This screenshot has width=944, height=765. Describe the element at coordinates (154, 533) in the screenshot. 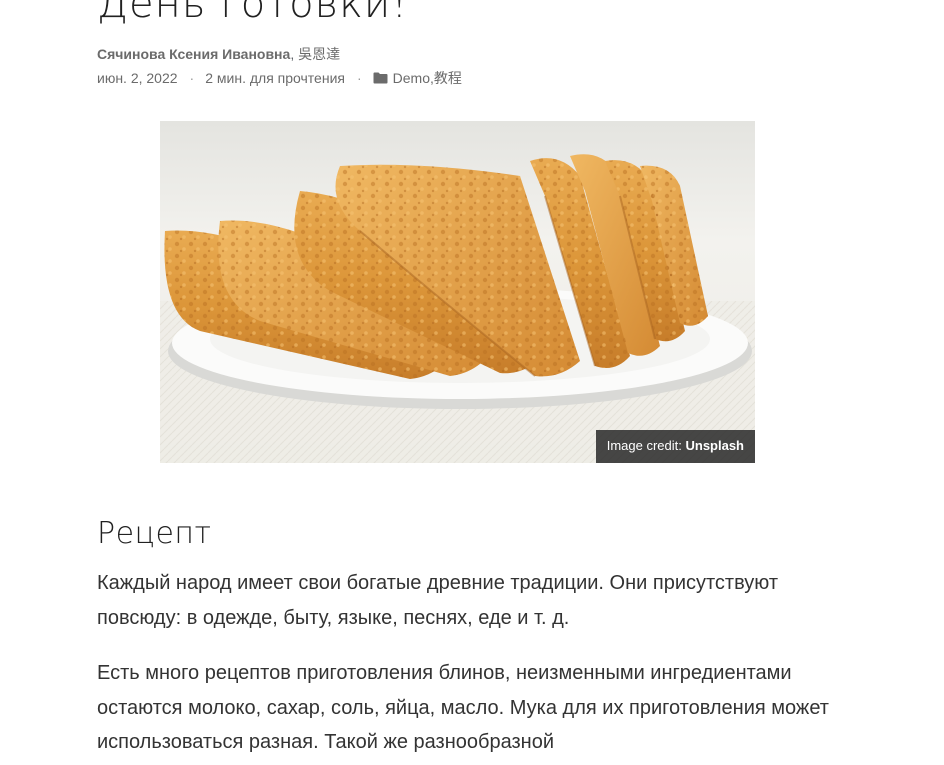

I see `section-heading-recipe: Рецепт` at that location.